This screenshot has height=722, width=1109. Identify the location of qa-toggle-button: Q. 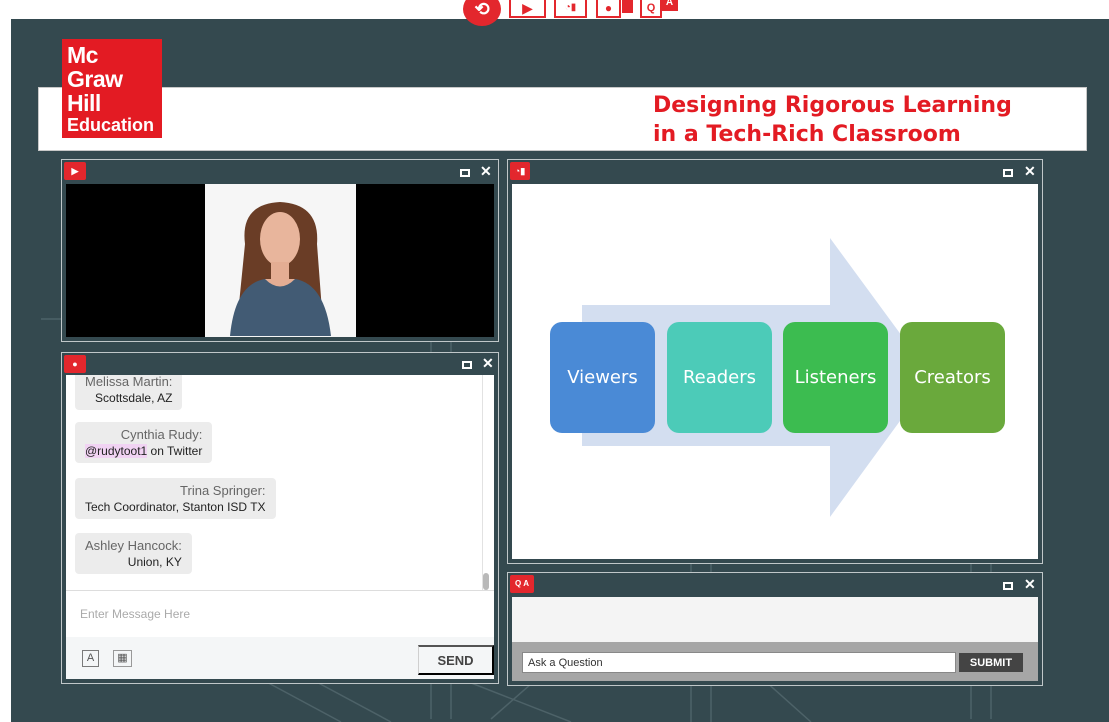
(651, 9).